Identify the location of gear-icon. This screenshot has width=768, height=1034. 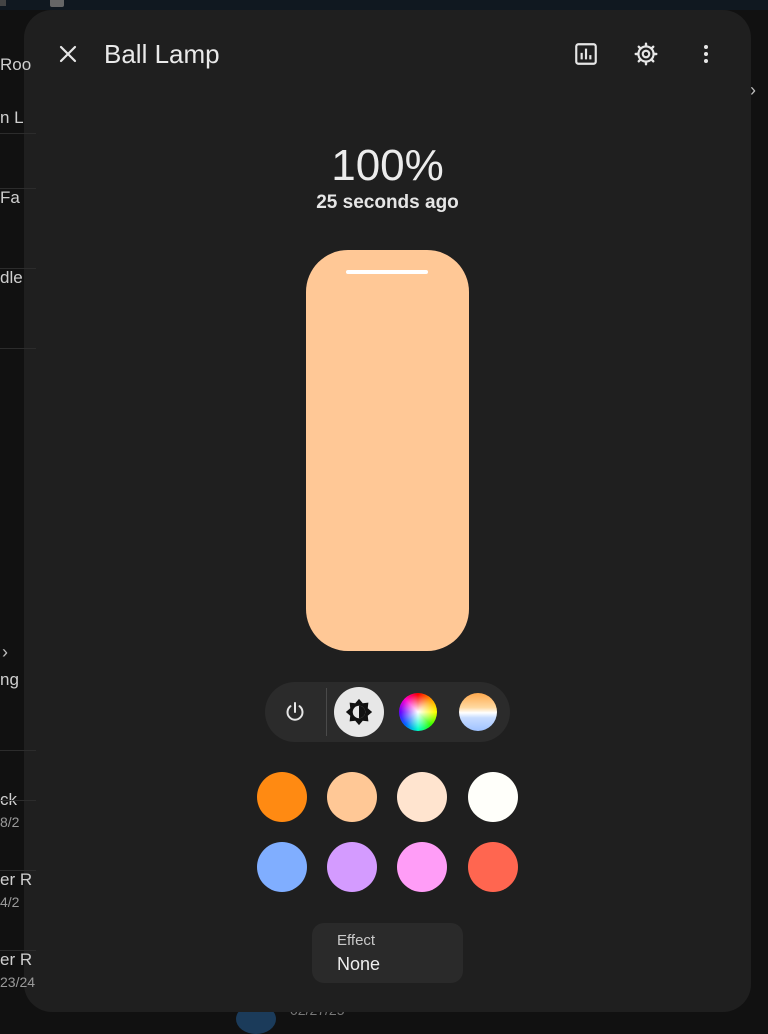
(646, 54).